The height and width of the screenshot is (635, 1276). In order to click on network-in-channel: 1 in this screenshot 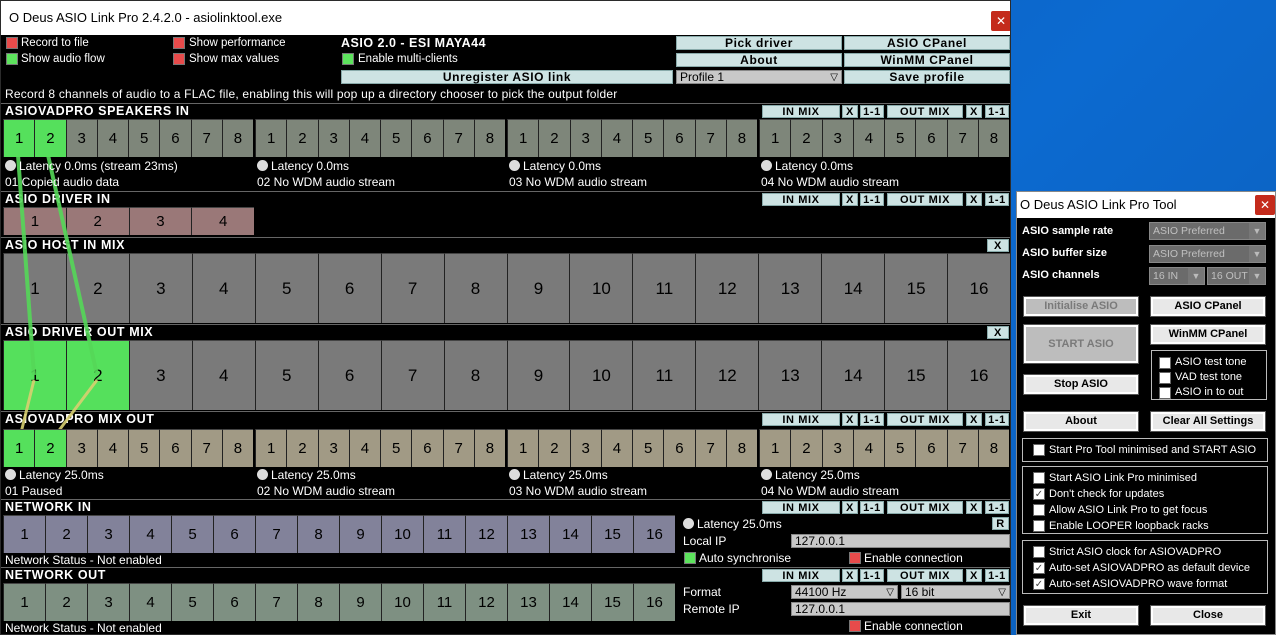, I will do `click(24, 534)`.